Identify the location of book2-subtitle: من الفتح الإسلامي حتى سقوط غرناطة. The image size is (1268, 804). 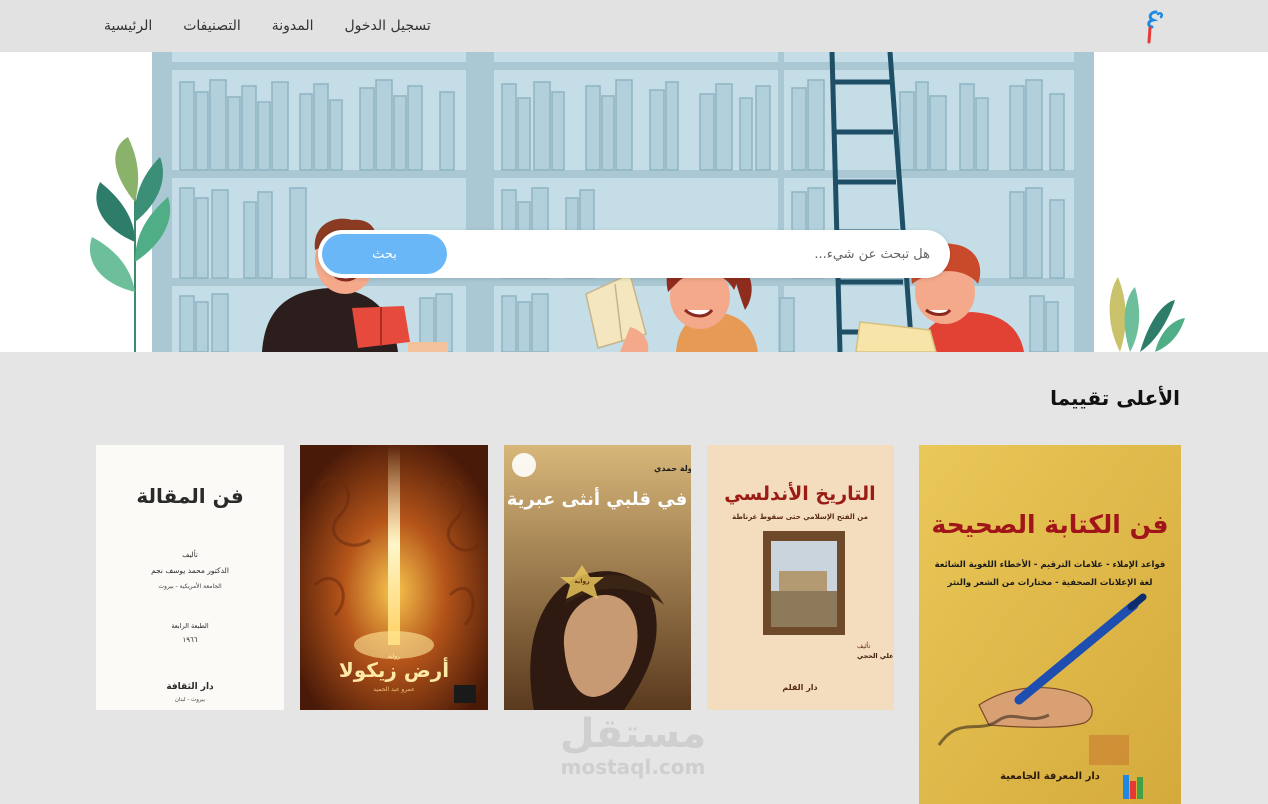
(800, 517).